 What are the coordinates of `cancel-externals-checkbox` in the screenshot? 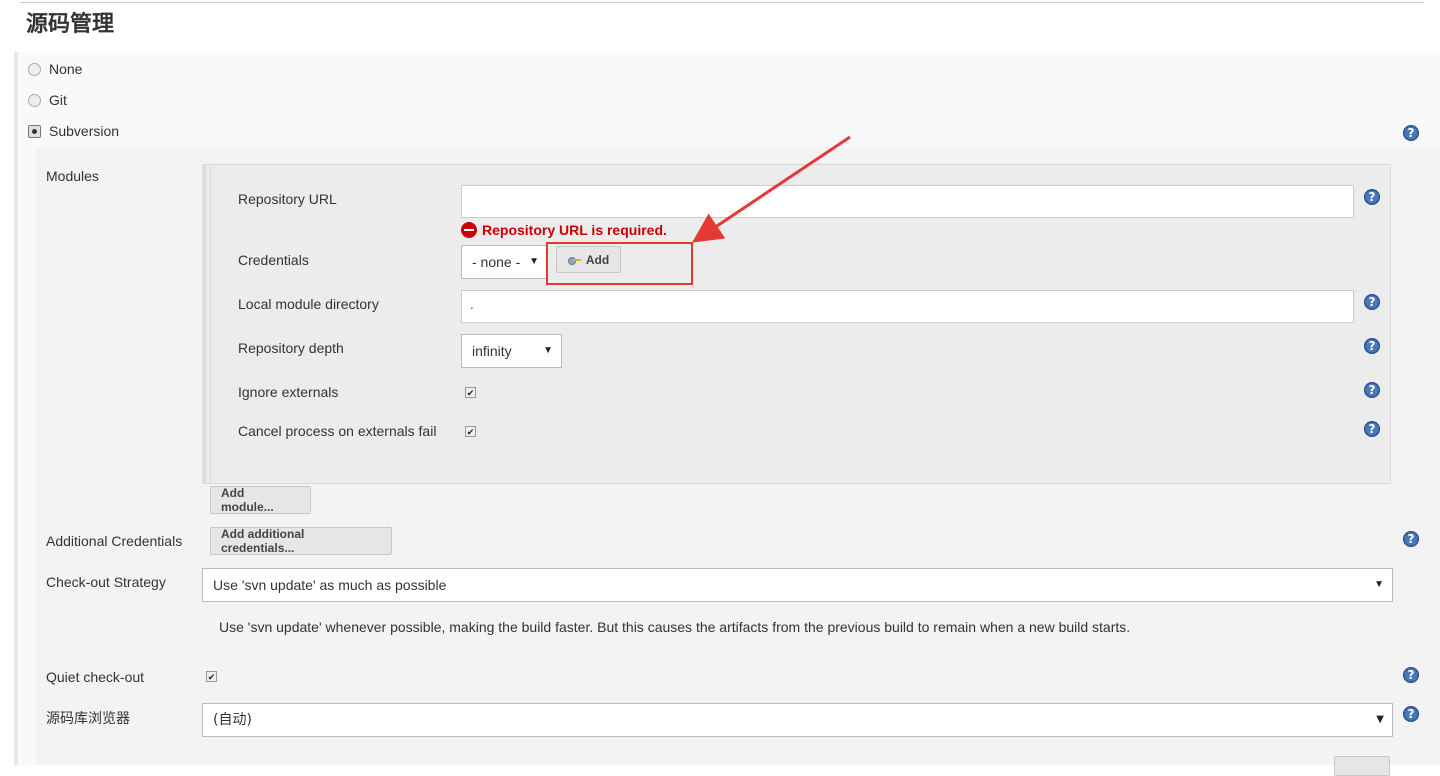 It's located at (470, 431).